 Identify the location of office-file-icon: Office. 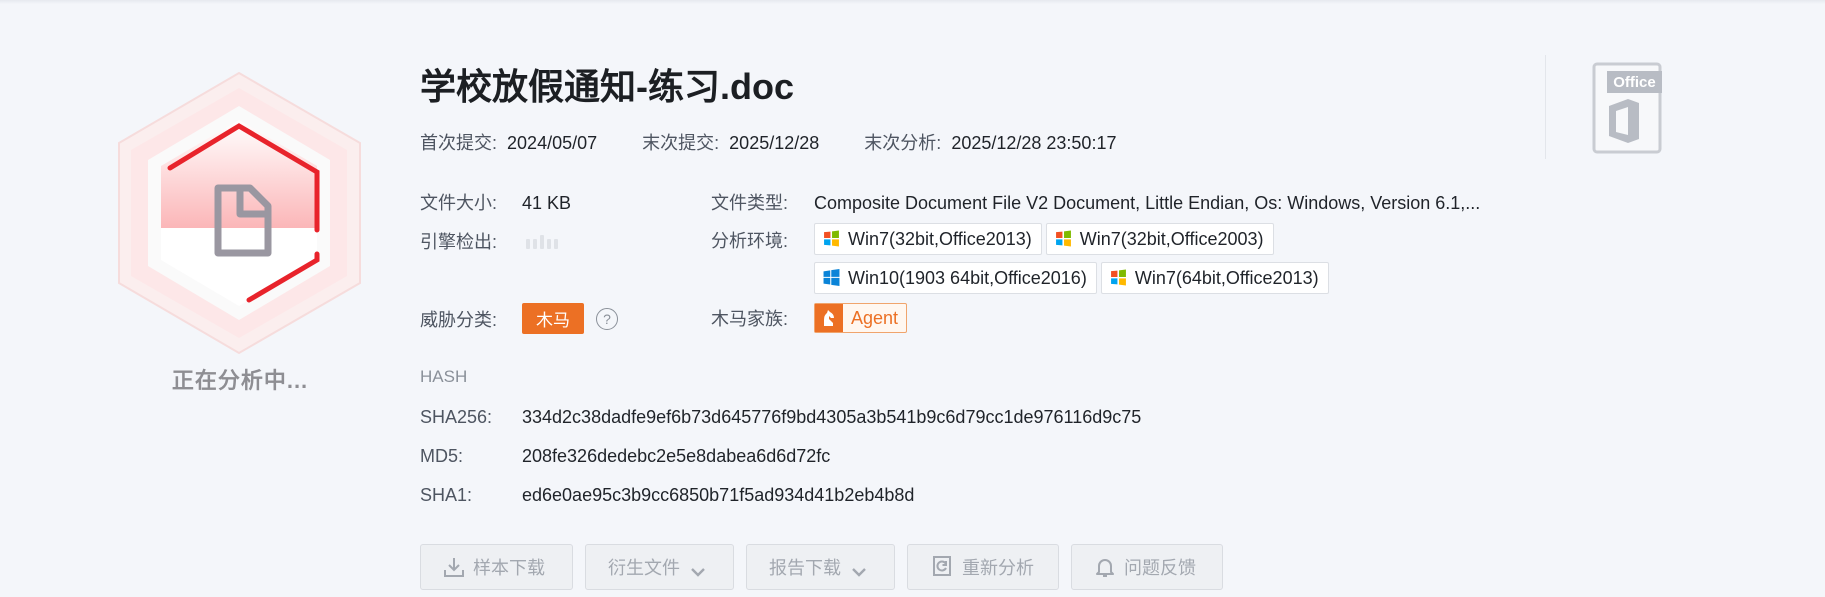
(1627, 108).